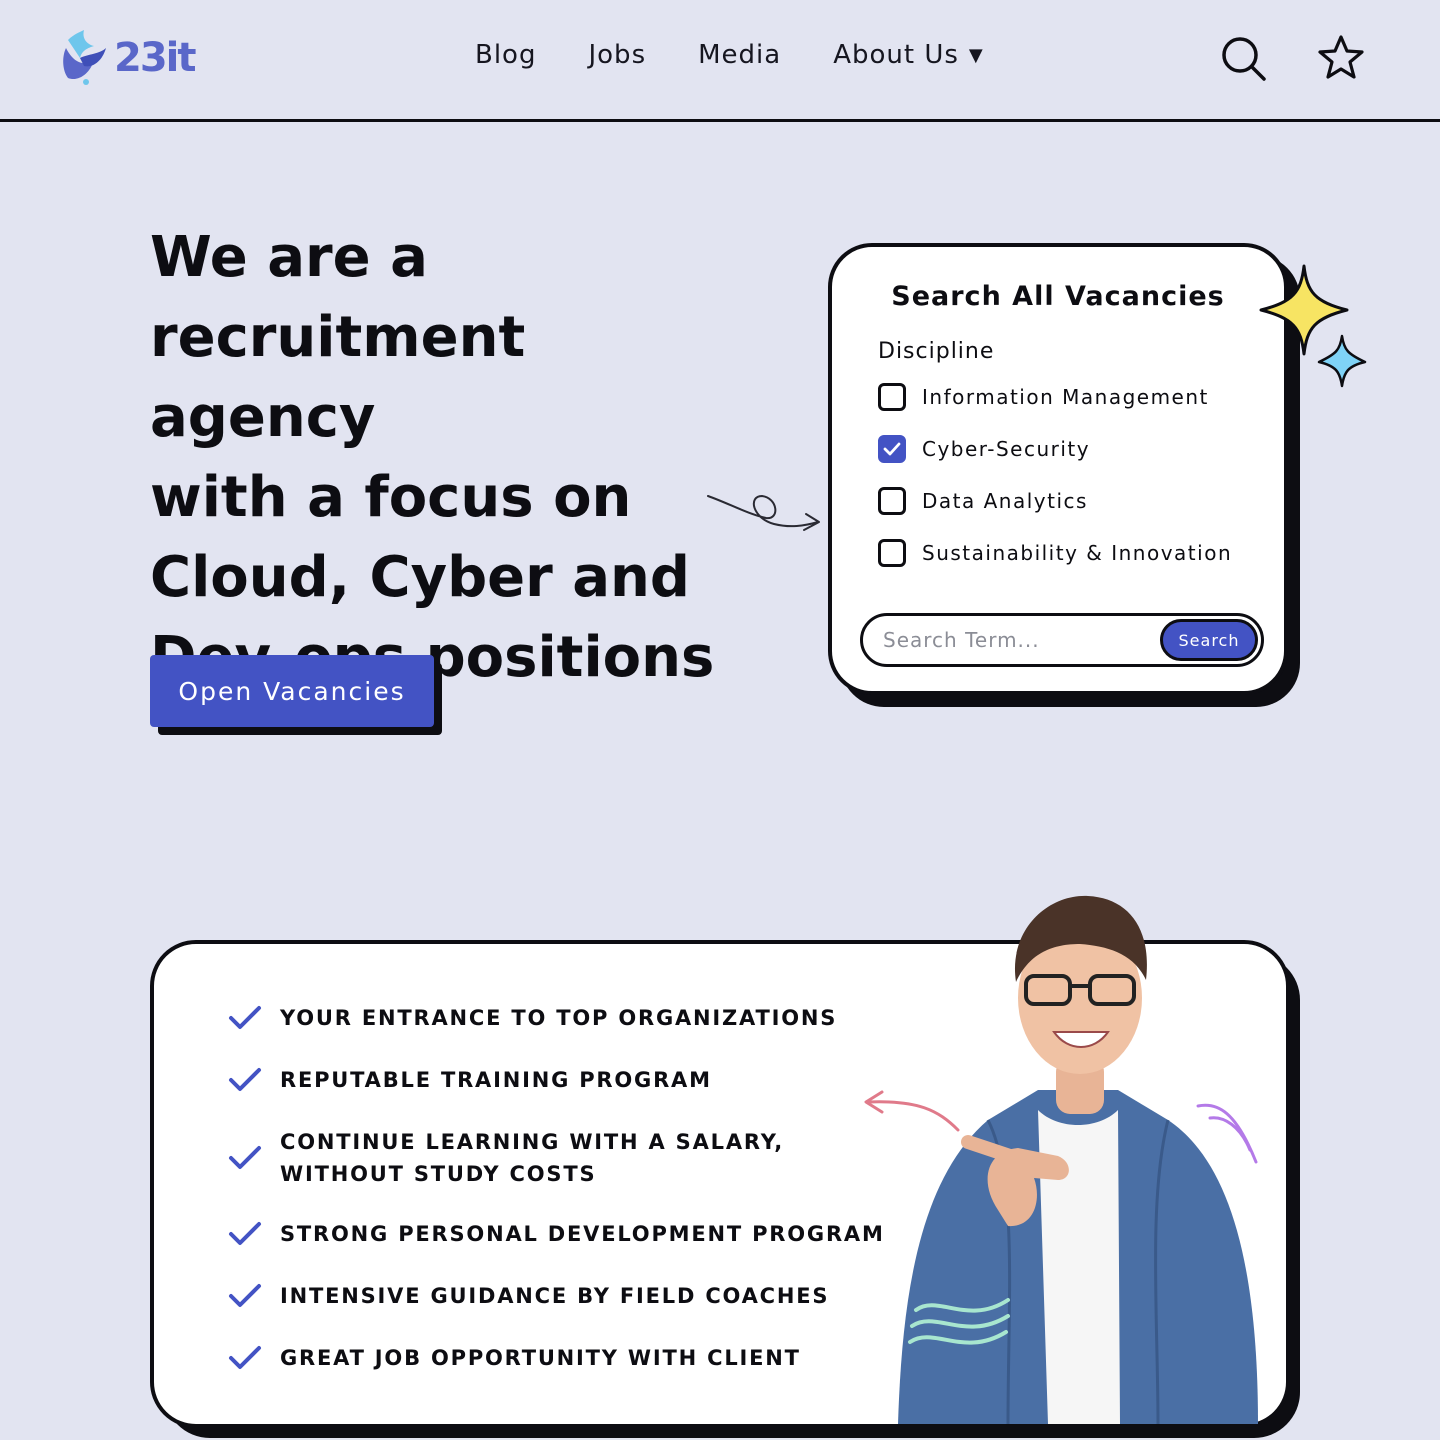 The width and height of the screenshot is (1440, 1440). Describe the element at coordinates (1341, 58) in the screenshot. I see `star-icon` at that location.